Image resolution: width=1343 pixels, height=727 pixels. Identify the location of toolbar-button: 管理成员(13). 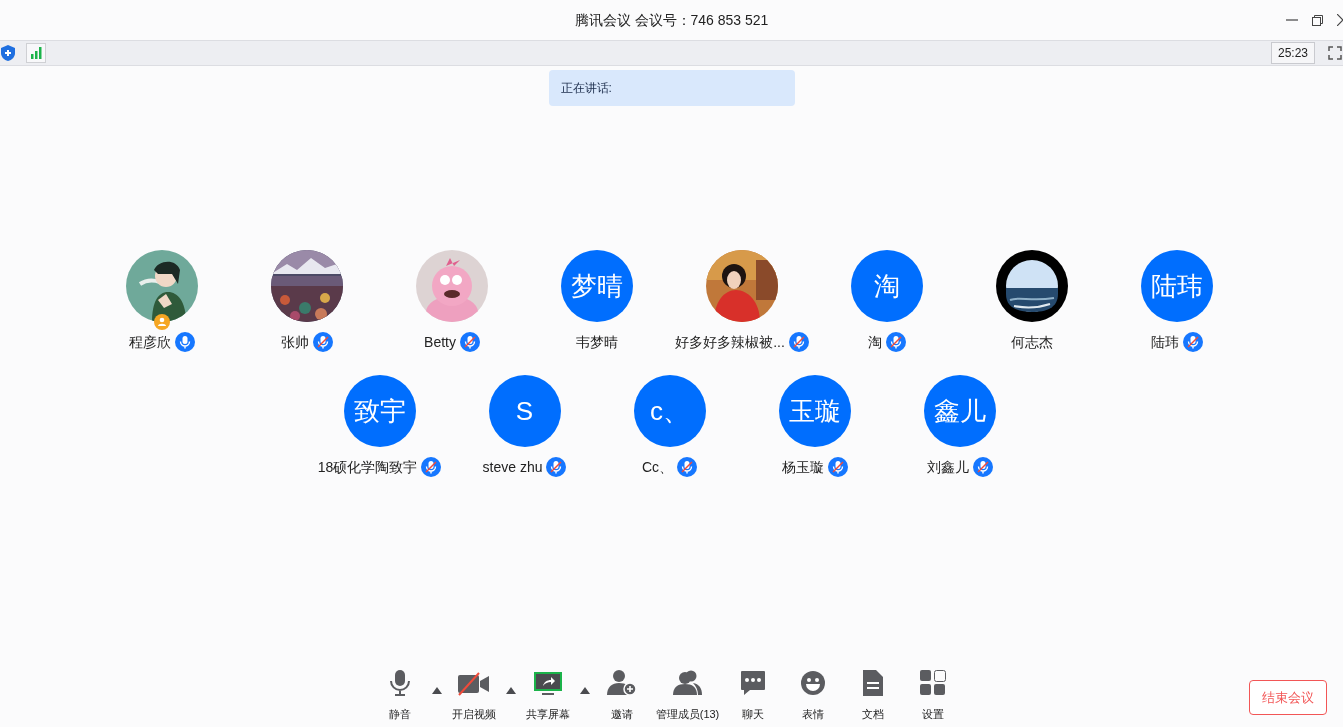
(687, 696).